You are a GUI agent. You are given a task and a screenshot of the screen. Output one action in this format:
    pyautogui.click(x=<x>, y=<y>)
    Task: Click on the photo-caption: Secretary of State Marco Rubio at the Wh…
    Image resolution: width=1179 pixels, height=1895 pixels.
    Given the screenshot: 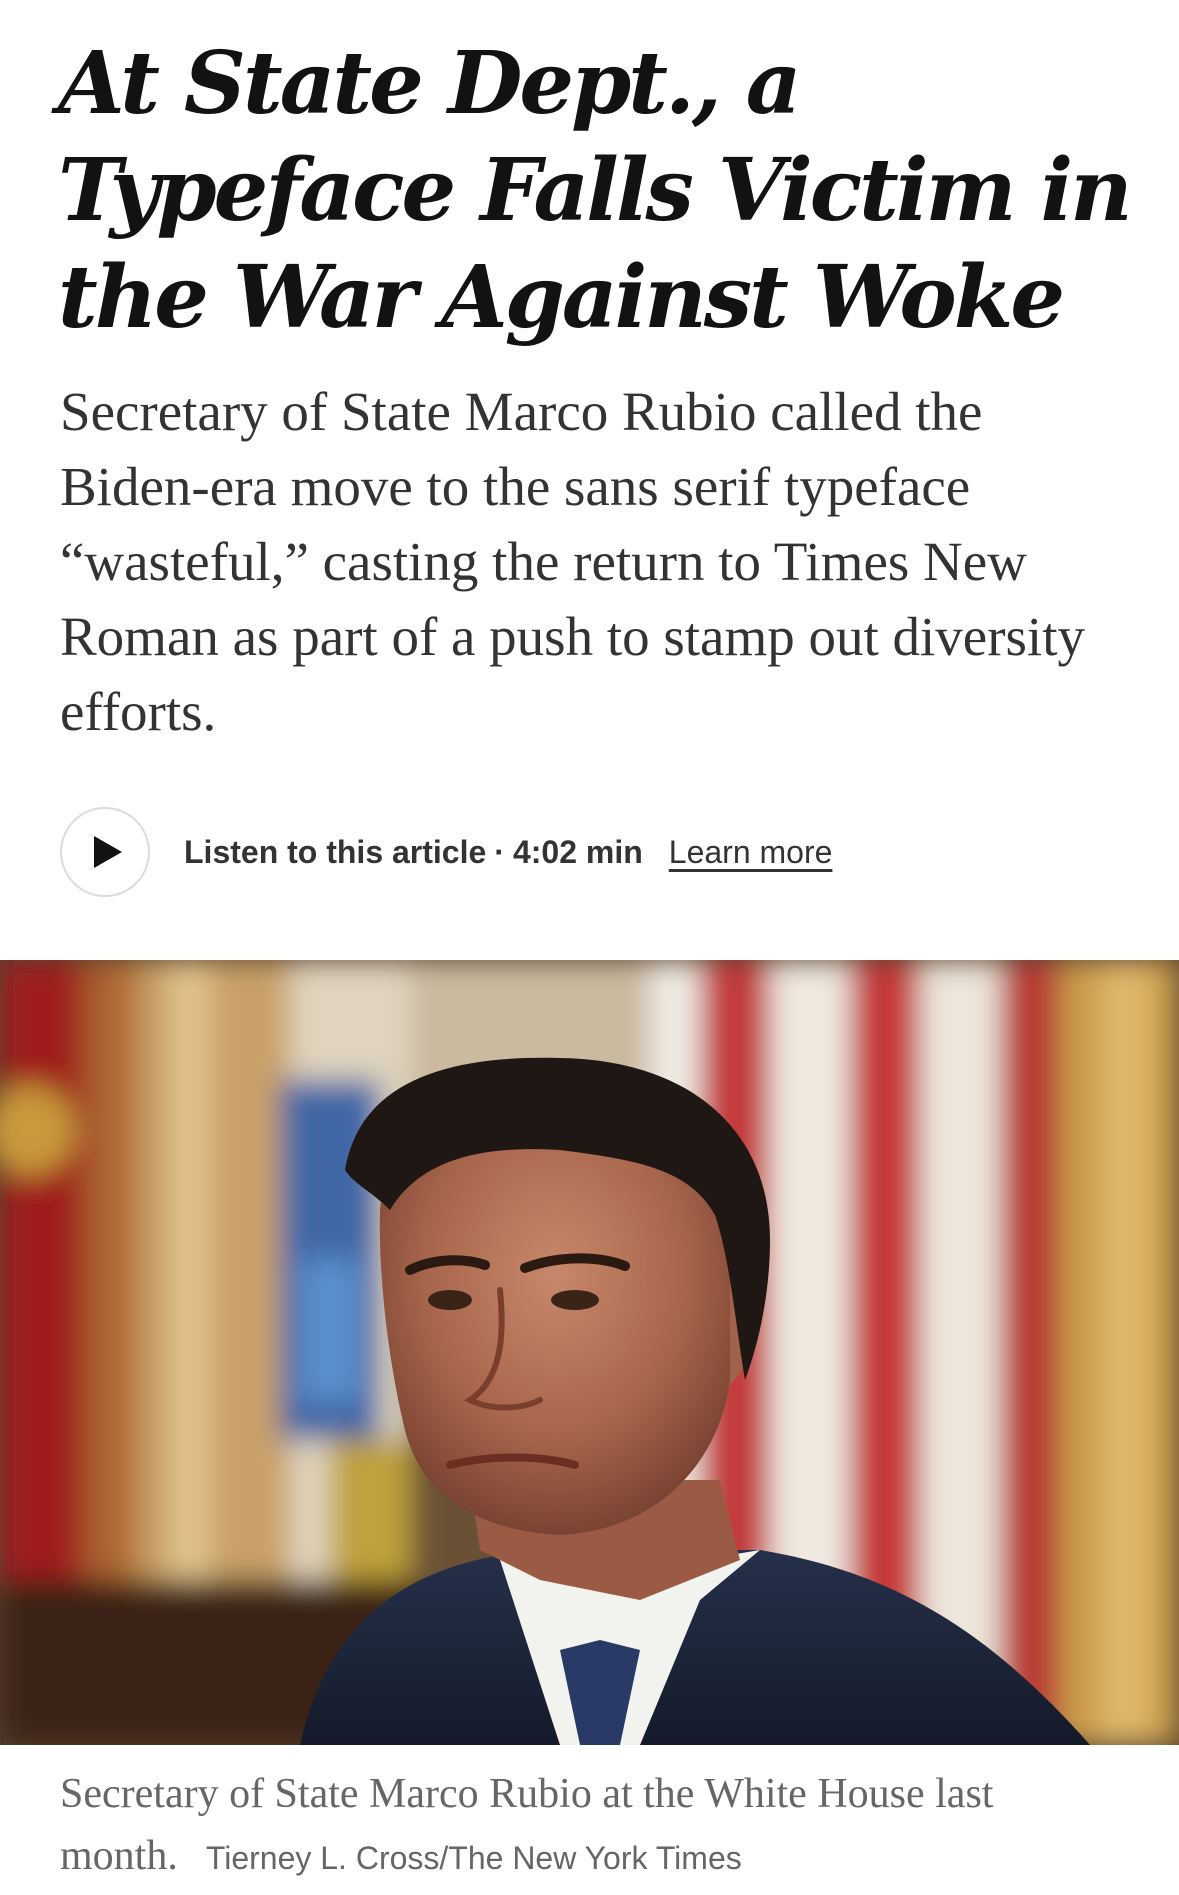 What is the action you would take?
    pyautogui.click(x=600, y=1829)
    